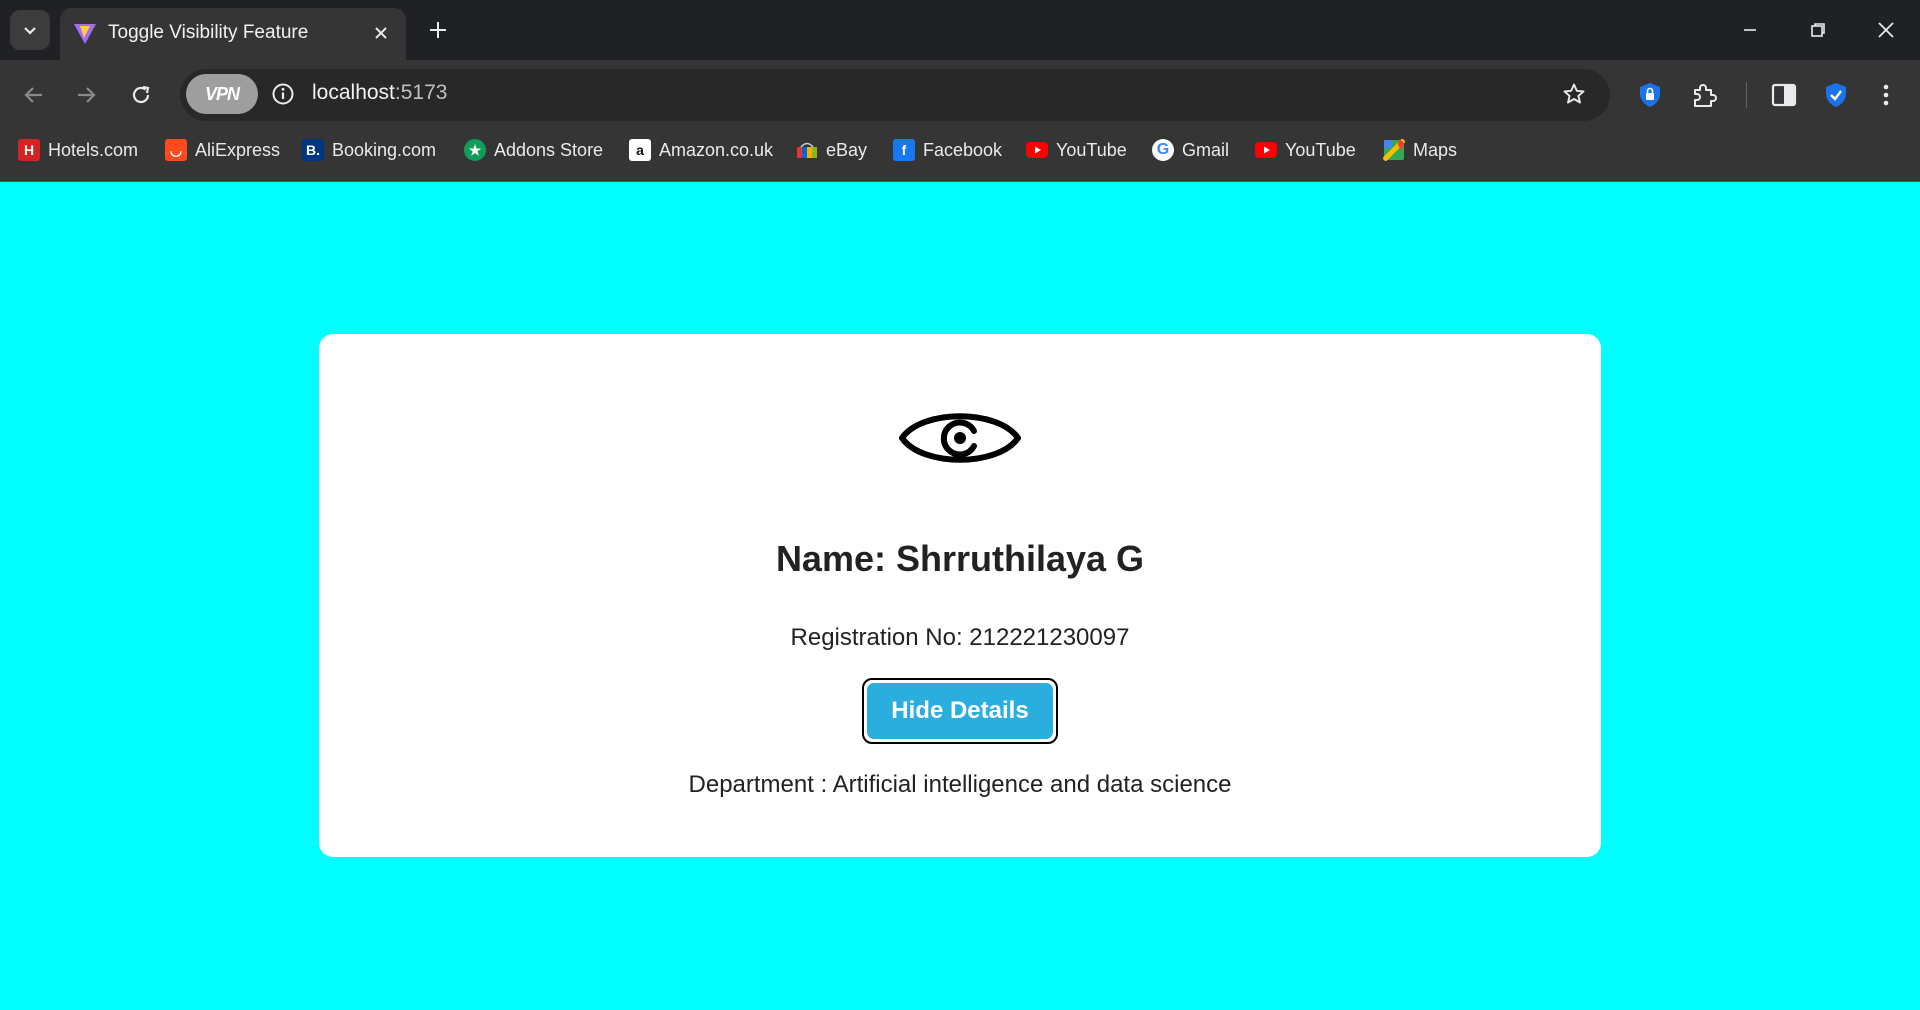  Describe the element at coordinates (1435, 149) in the screenshot. I see `bookmark-label: Maps` at that location.